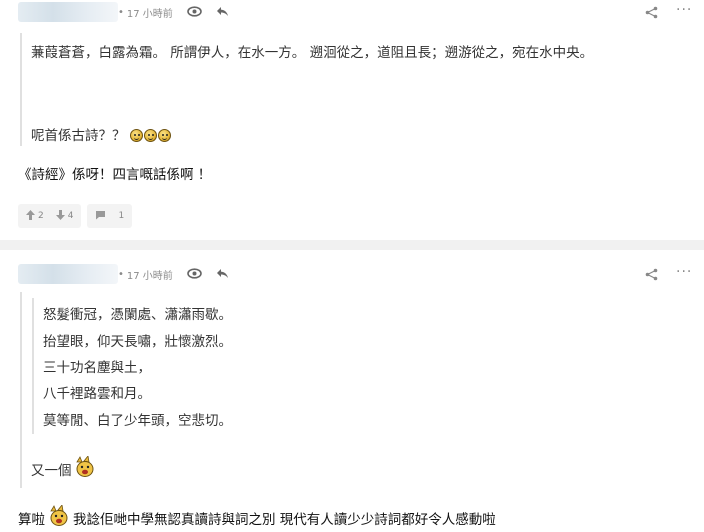 The height and width of the screenshot is (532, 704). Describe the element at coordinates (97, 394) in the screenshot. I see `poem-line: 八千裡路雲和月。` at that location.